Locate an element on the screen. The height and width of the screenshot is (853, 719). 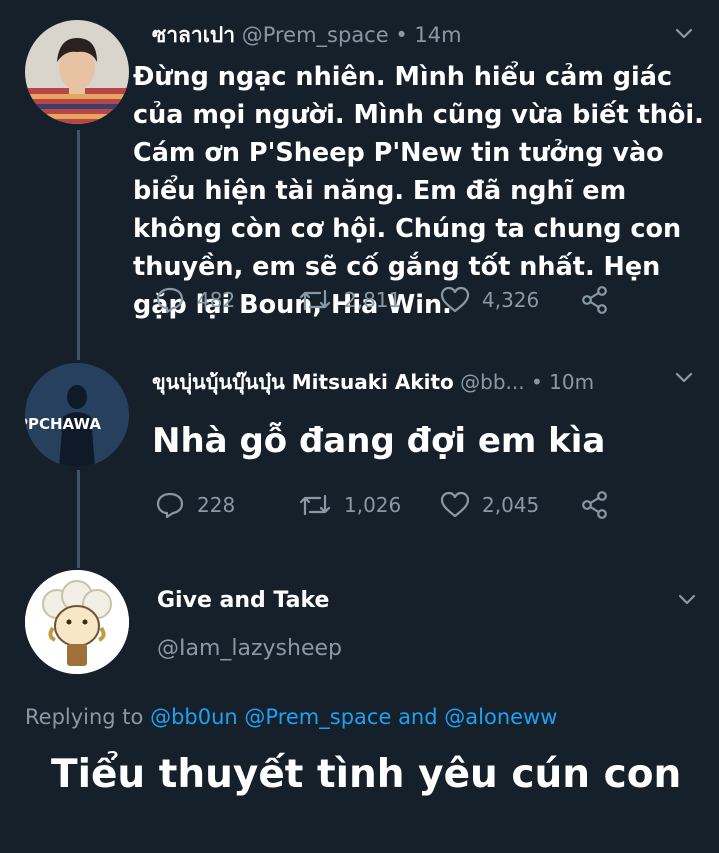
handle: @Prem_space is located at coordinates (315, 35).